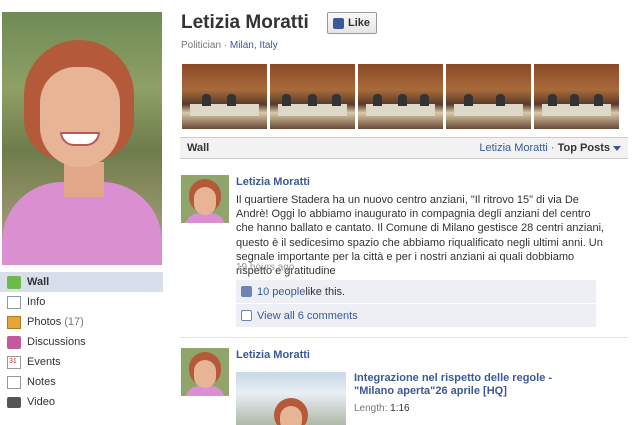 This screenshot has width=638, height=425. I want to click on sidebar-item-label: Discussions, so click(56, 342).